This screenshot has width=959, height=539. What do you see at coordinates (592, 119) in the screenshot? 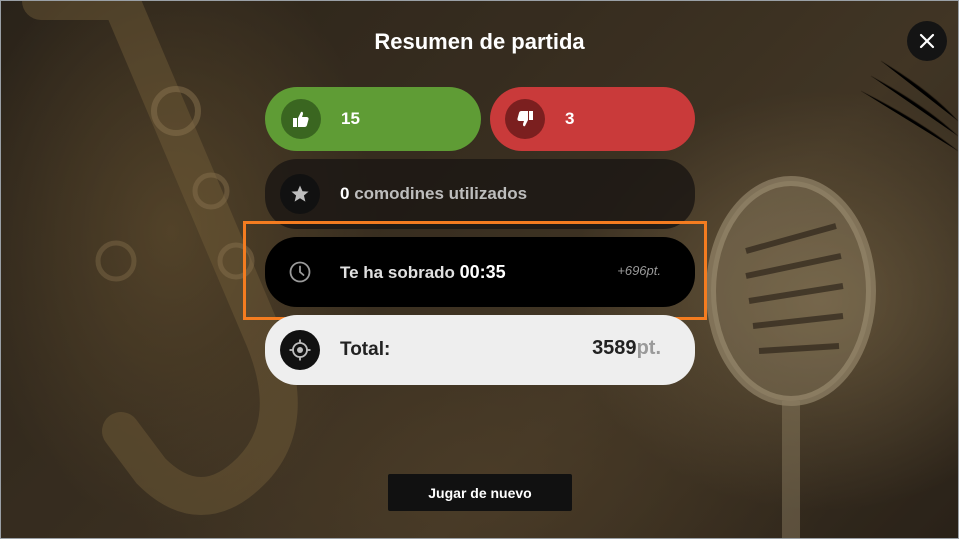
I see `wrong-answers-pill: 3` at bounding box center [592, 119].